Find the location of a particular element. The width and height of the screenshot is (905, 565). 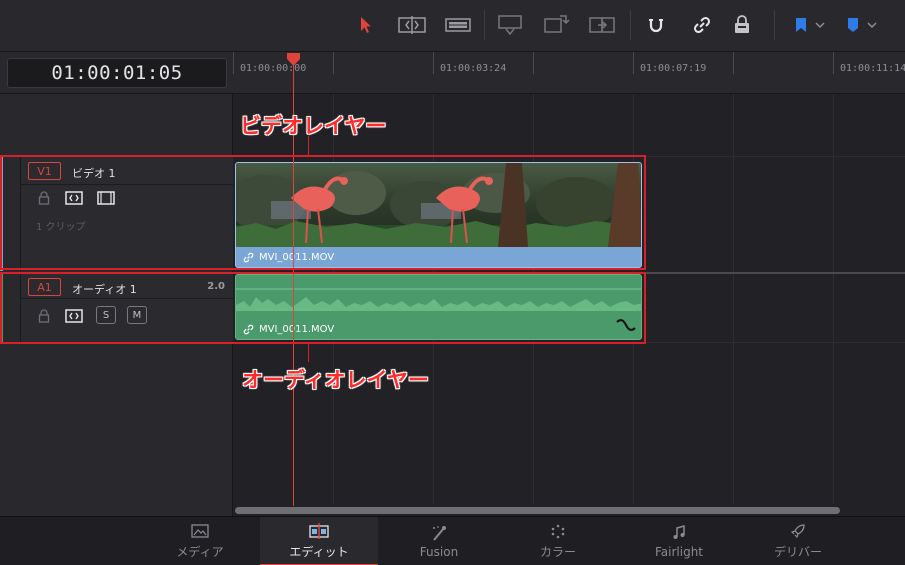

tab-fusion: Fusion is located at coordinates (439, 541).